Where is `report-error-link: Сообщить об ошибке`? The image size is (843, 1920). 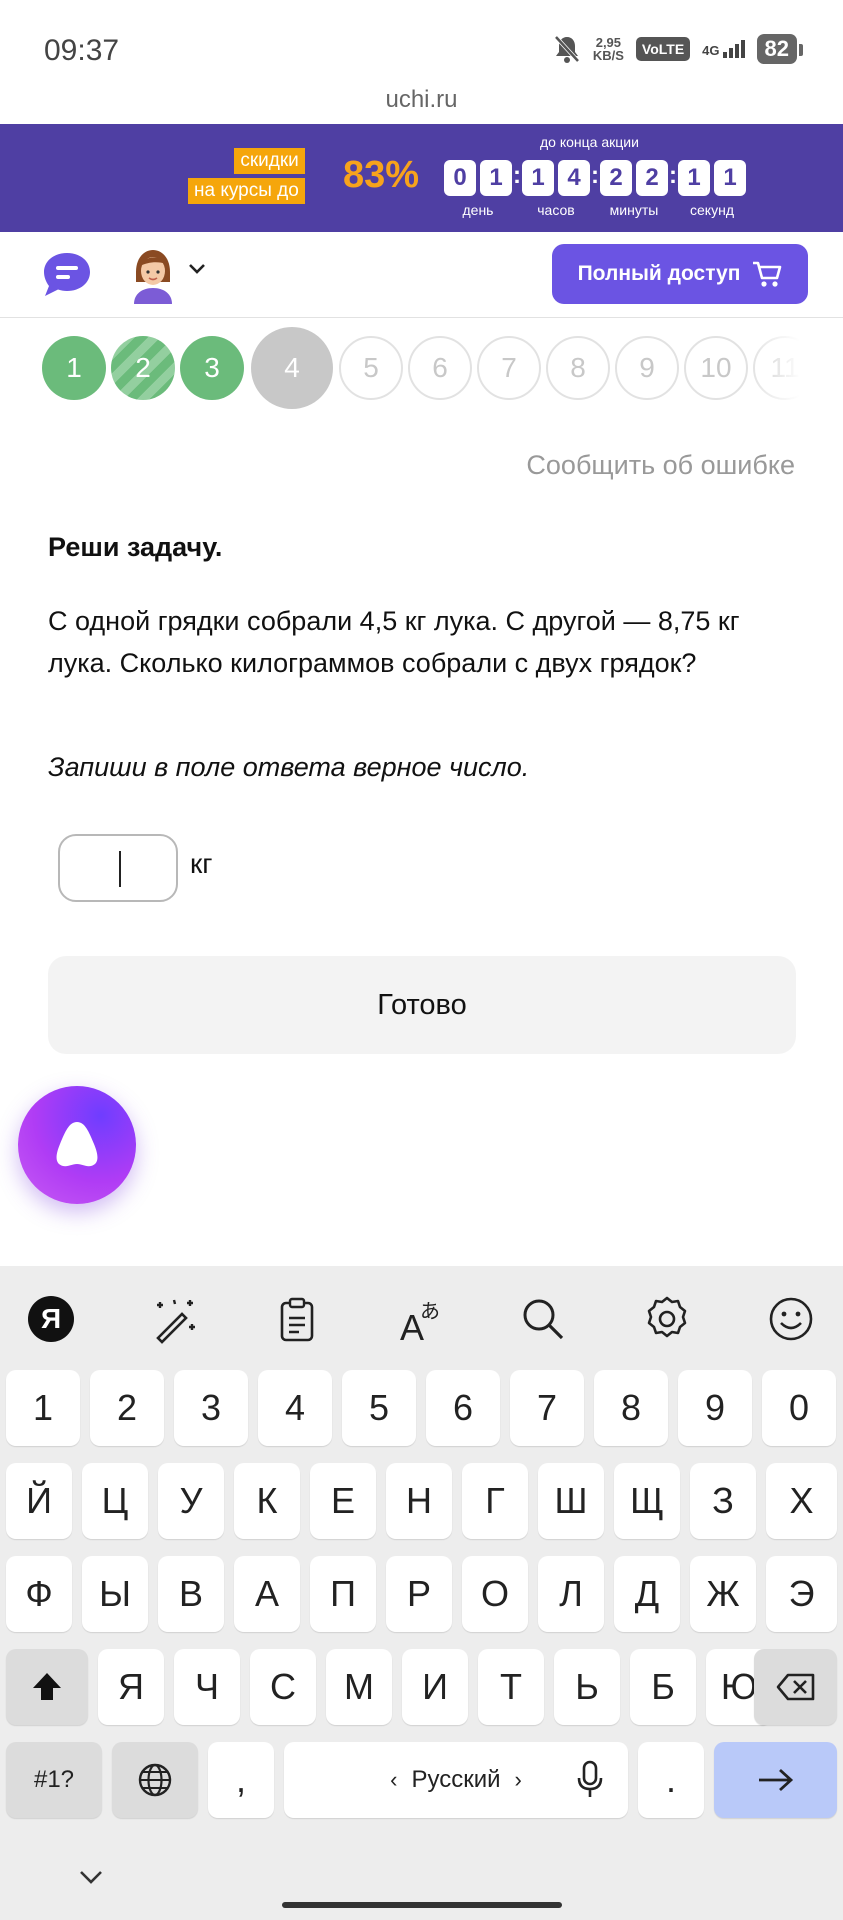
report-error-link: Сообщить об ошибке is located at coordinates (660, 465).